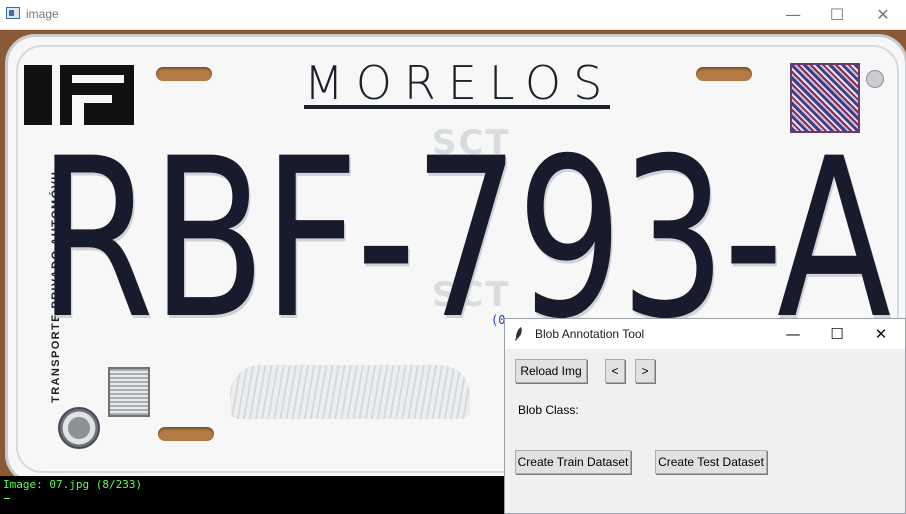 The width and height of the screenshot is (906, 514). Describe the element at coordinates (645, 371) in the screenshot. I see `next-image-button: >` at that location.